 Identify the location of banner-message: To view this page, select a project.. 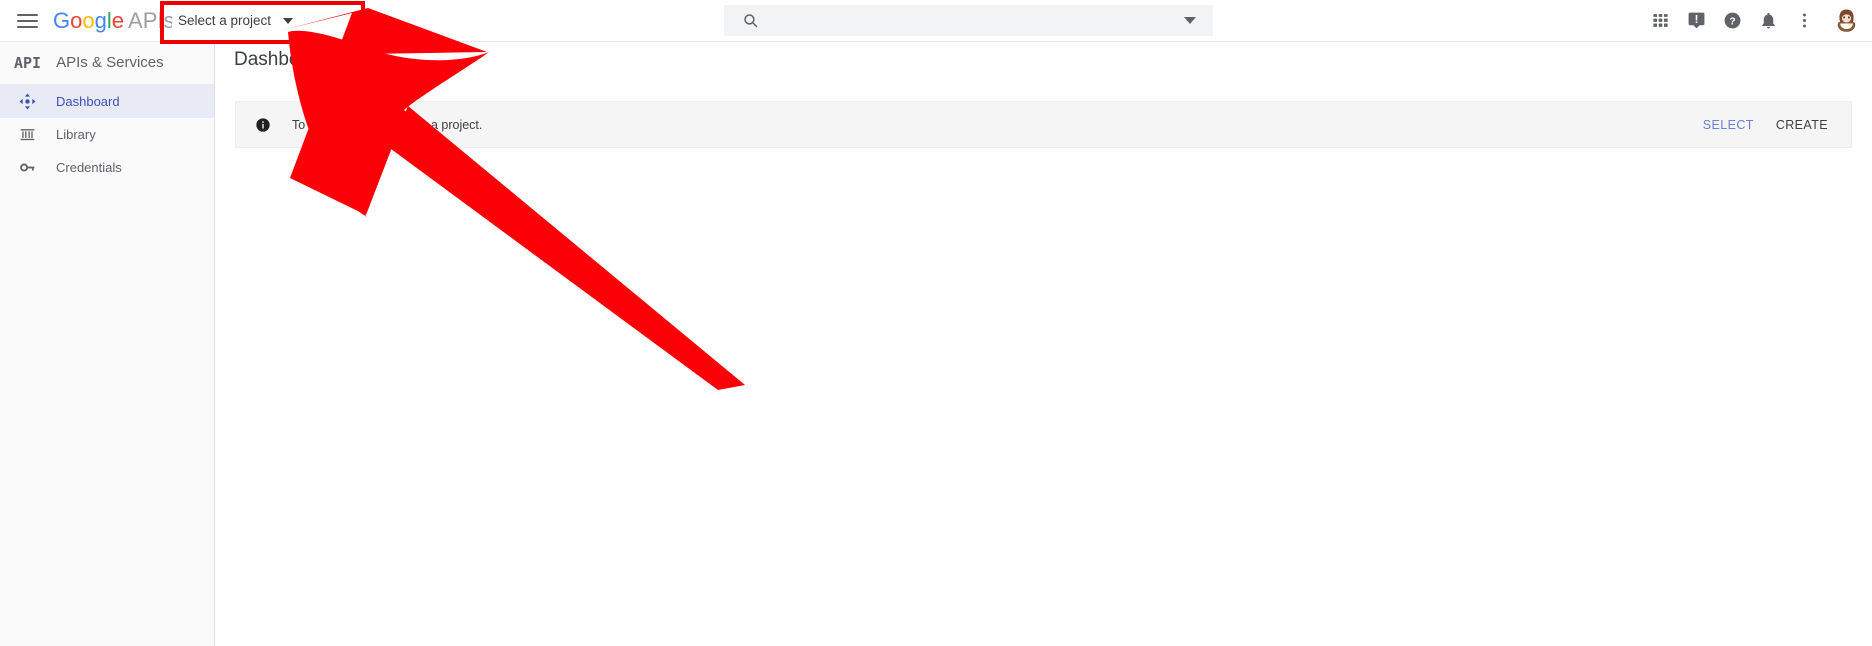
(387, 124).